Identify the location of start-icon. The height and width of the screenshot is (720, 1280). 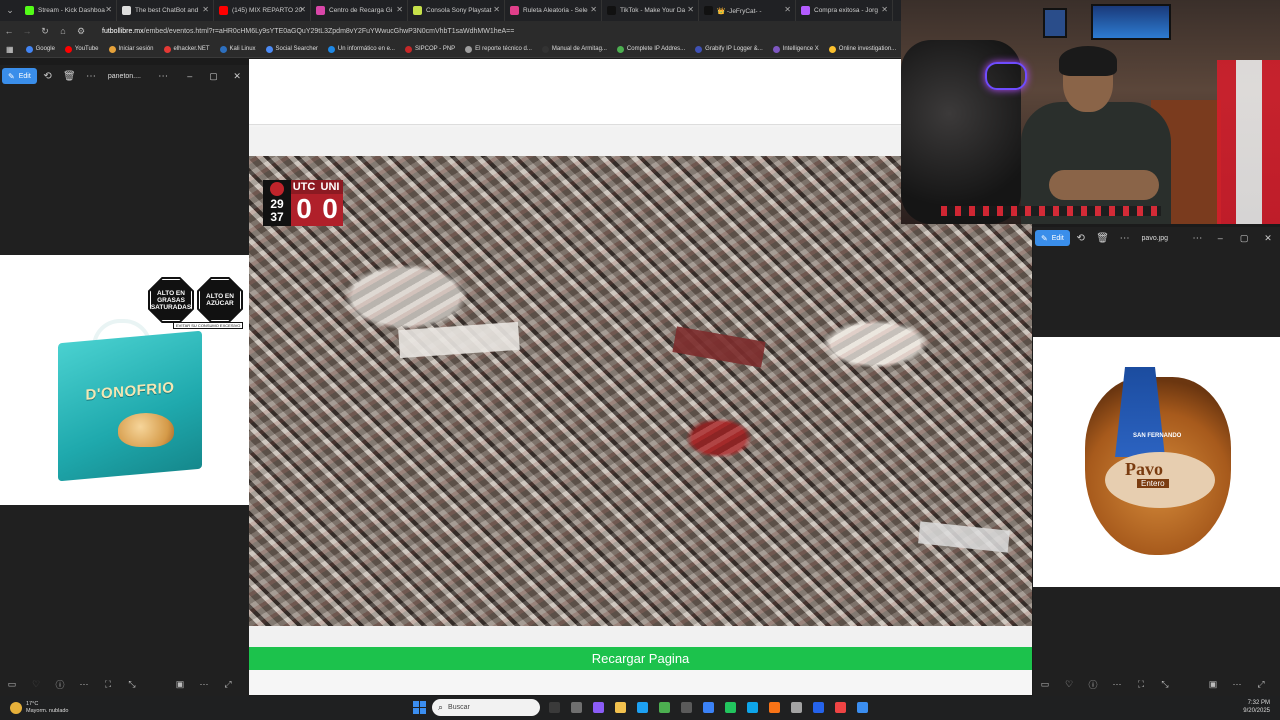
(419, 707).